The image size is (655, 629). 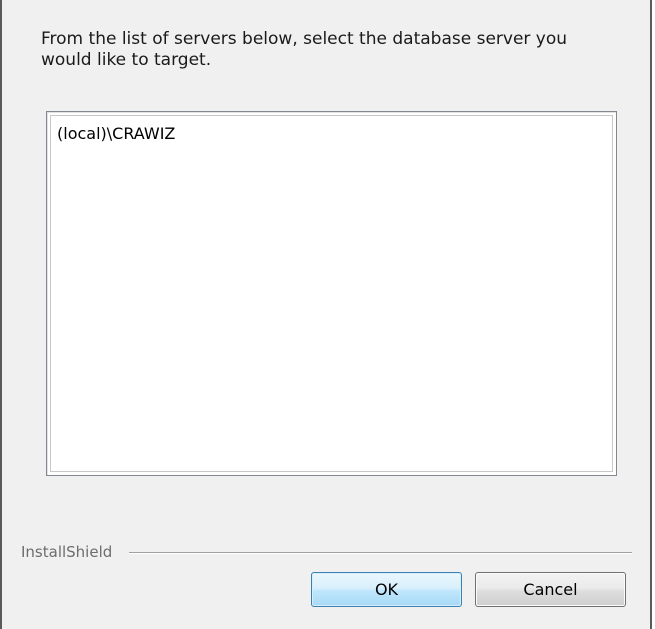 What do you see at coordinates (386, 589) in the screenshot?
I see `ok-button: OK` at bounding box center [386, 589].